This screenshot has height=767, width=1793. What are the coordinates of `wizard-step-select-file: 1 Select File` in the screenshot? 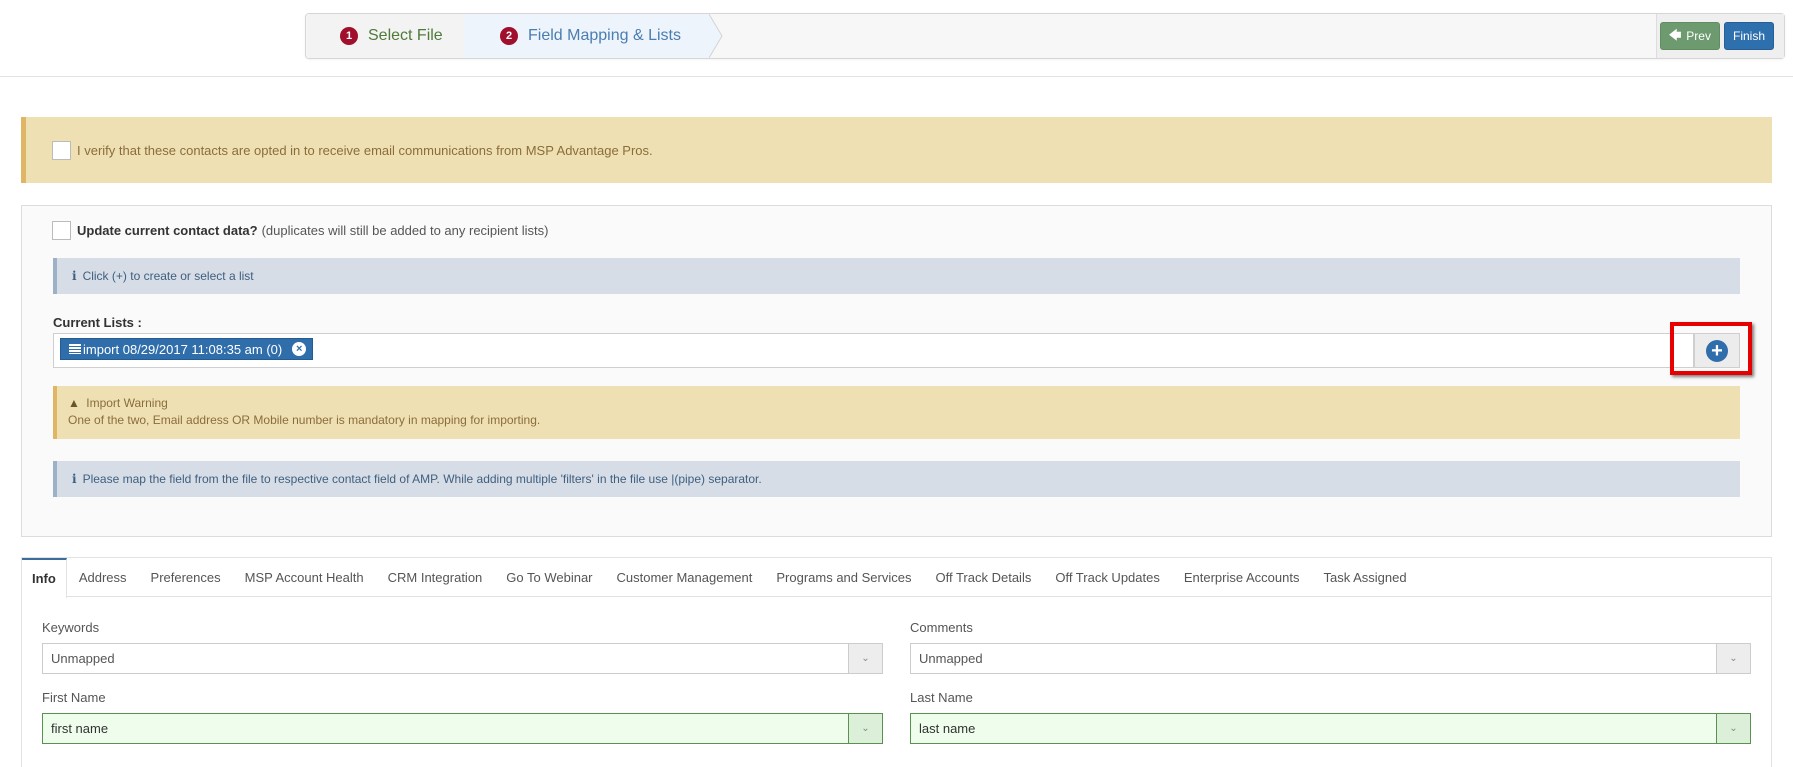 It's located at (387, 36).